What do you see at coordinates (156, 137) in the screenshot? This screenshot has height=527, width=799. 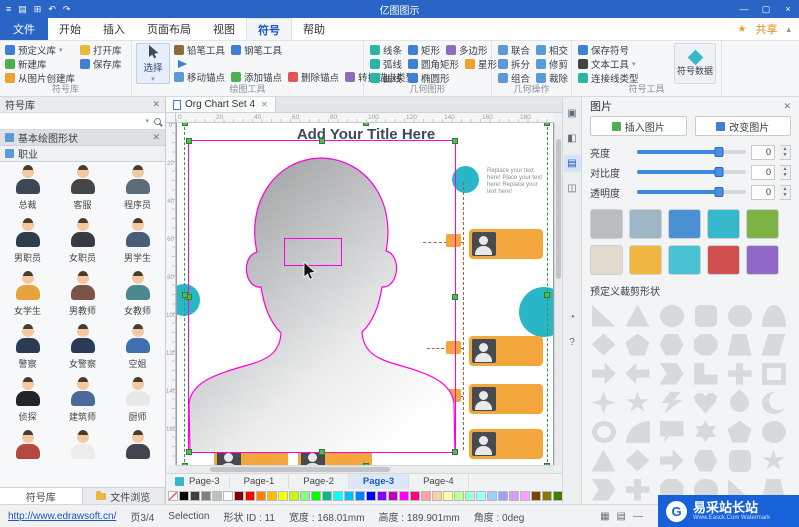 I see `close-section-icon: ✕` at bounding box center [156, 137].